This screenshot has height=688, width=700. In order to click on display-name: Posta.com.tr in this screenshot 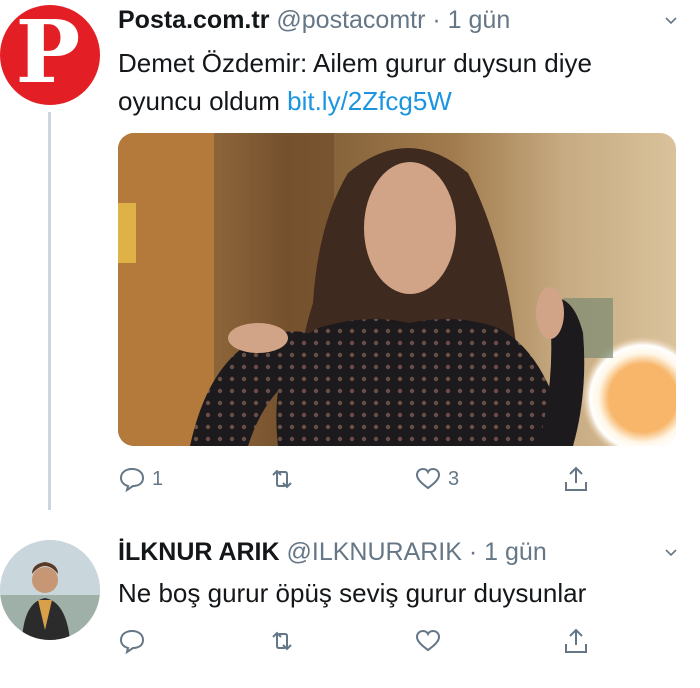, I will do `click(193, 20)`.